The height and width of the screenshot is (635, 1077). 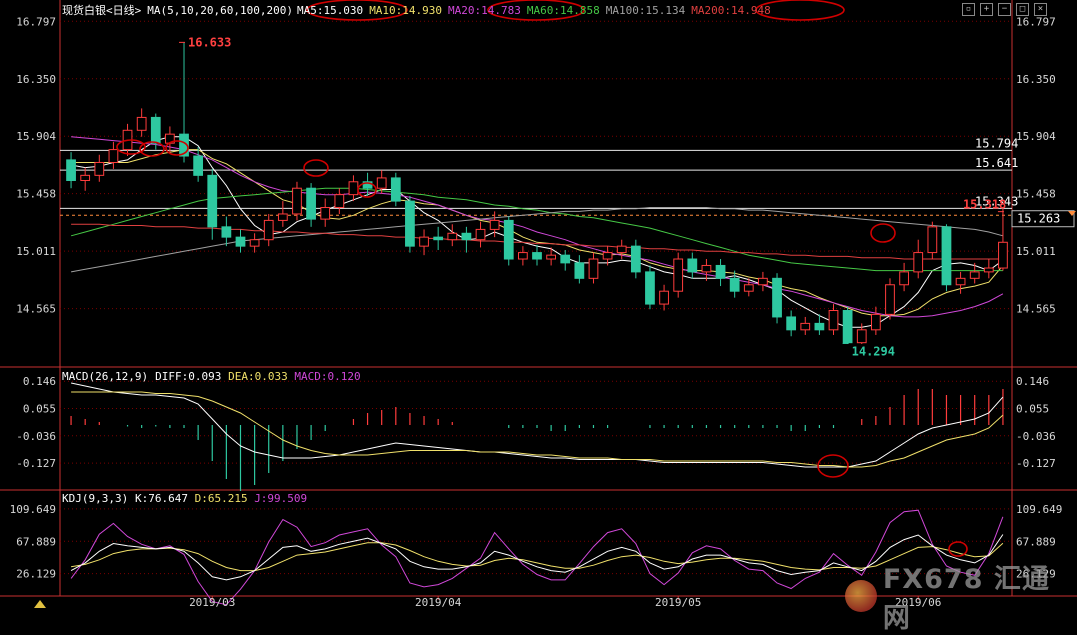 What do you see at coordinates (258, 376) in the screenshot?
I see `macd-legend-1: DEA:0.033` at bounding box center [258, 376].